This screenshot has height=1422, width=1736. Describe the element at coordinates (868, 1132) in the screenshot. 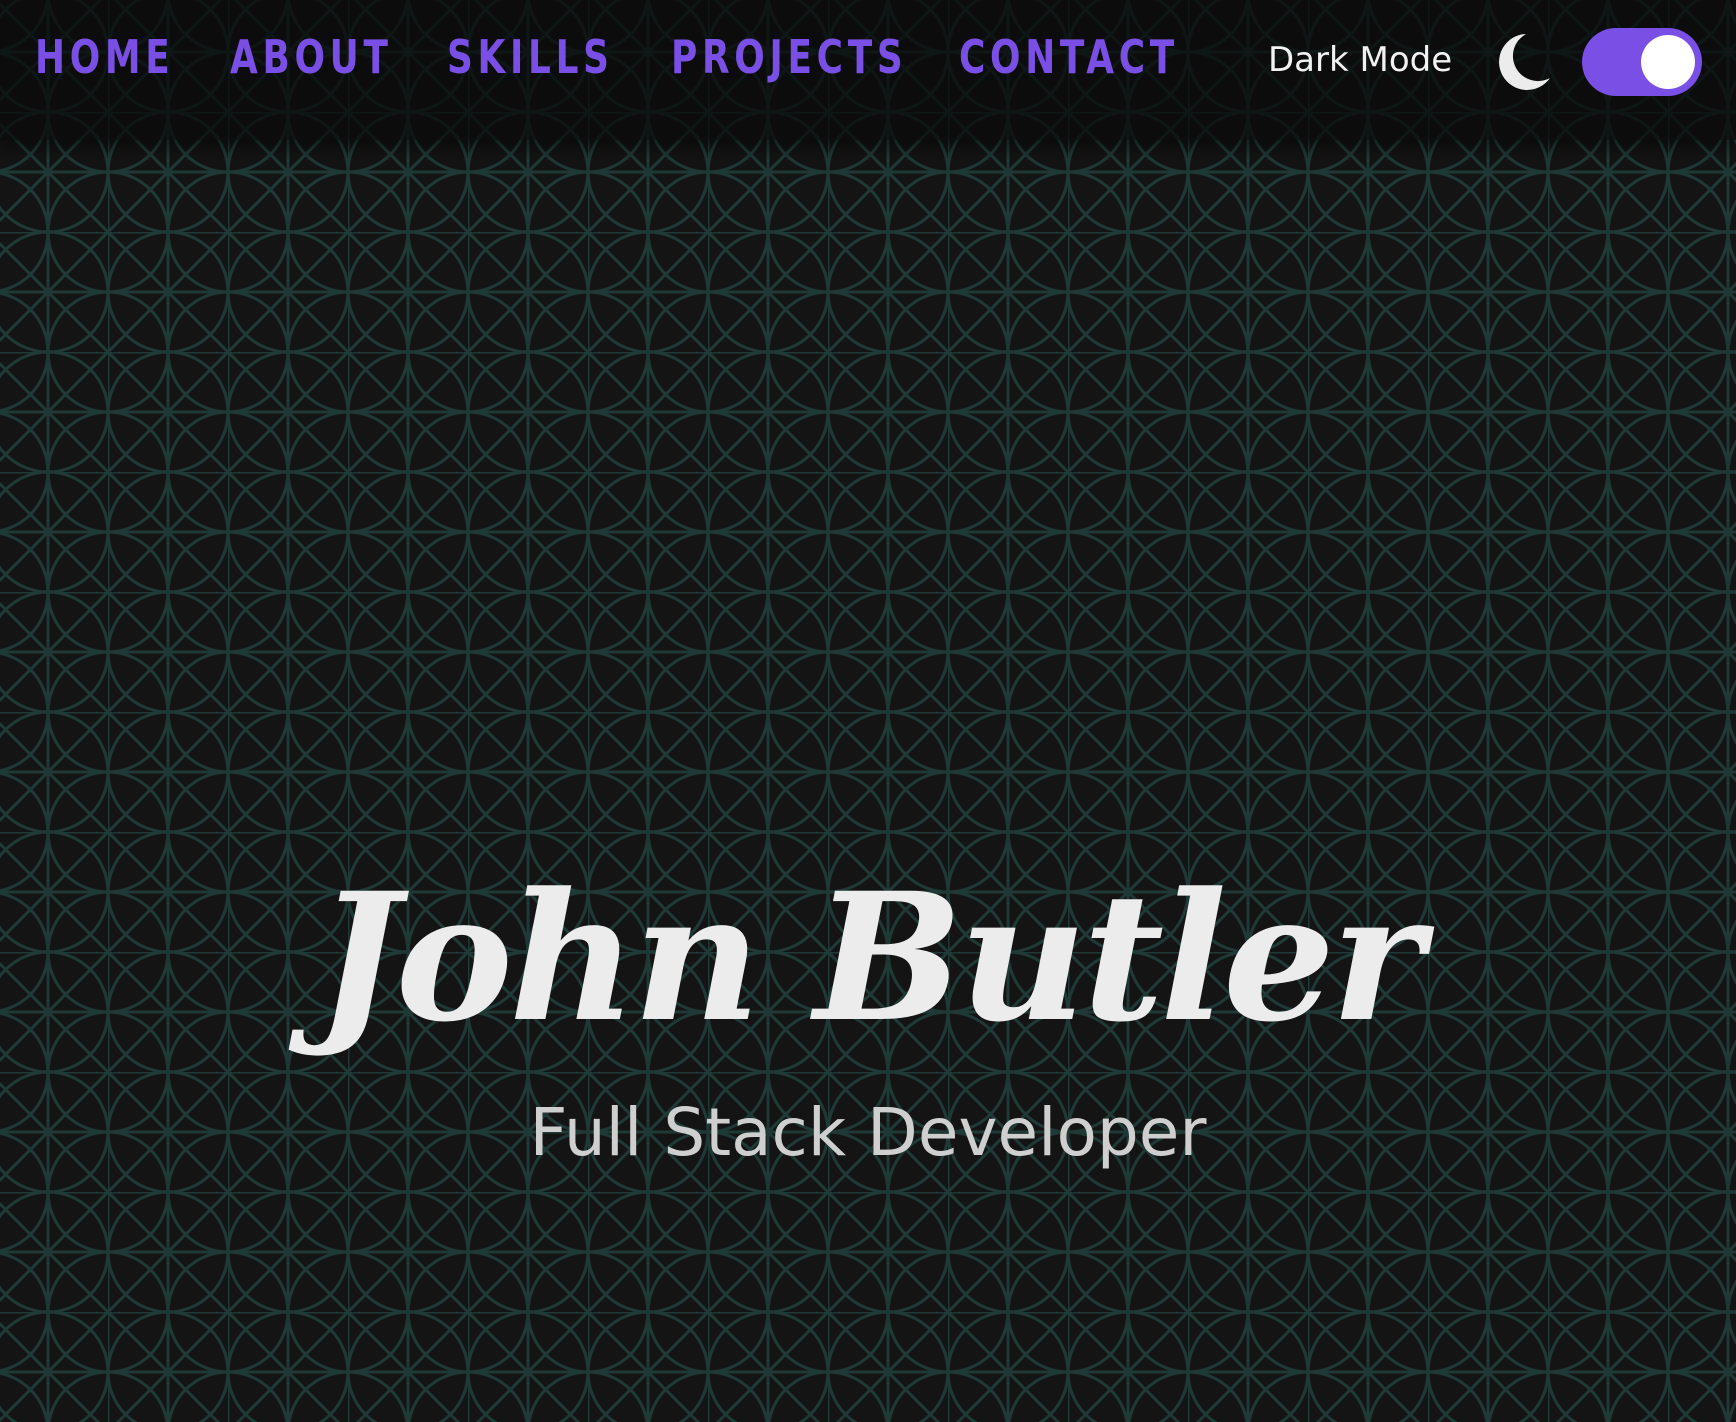

I see `hero-subtitle: Full Stack Developer` at that location.